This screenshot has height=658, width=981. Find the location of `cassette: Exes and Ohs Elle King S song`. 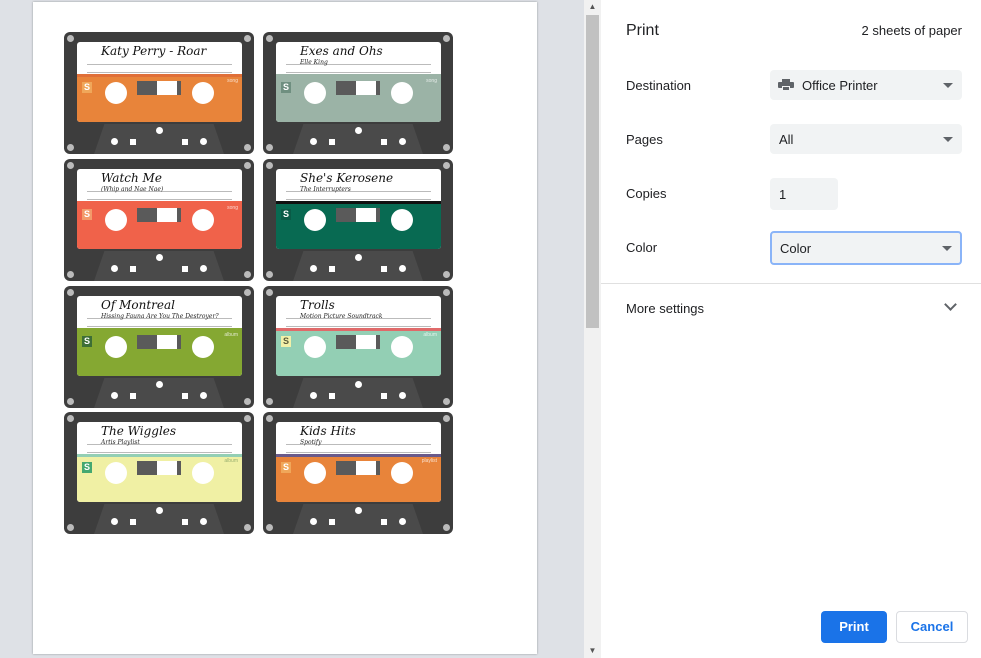

cassette: Exes and Ohs Elle King S song is located at coordinates (358, 93).